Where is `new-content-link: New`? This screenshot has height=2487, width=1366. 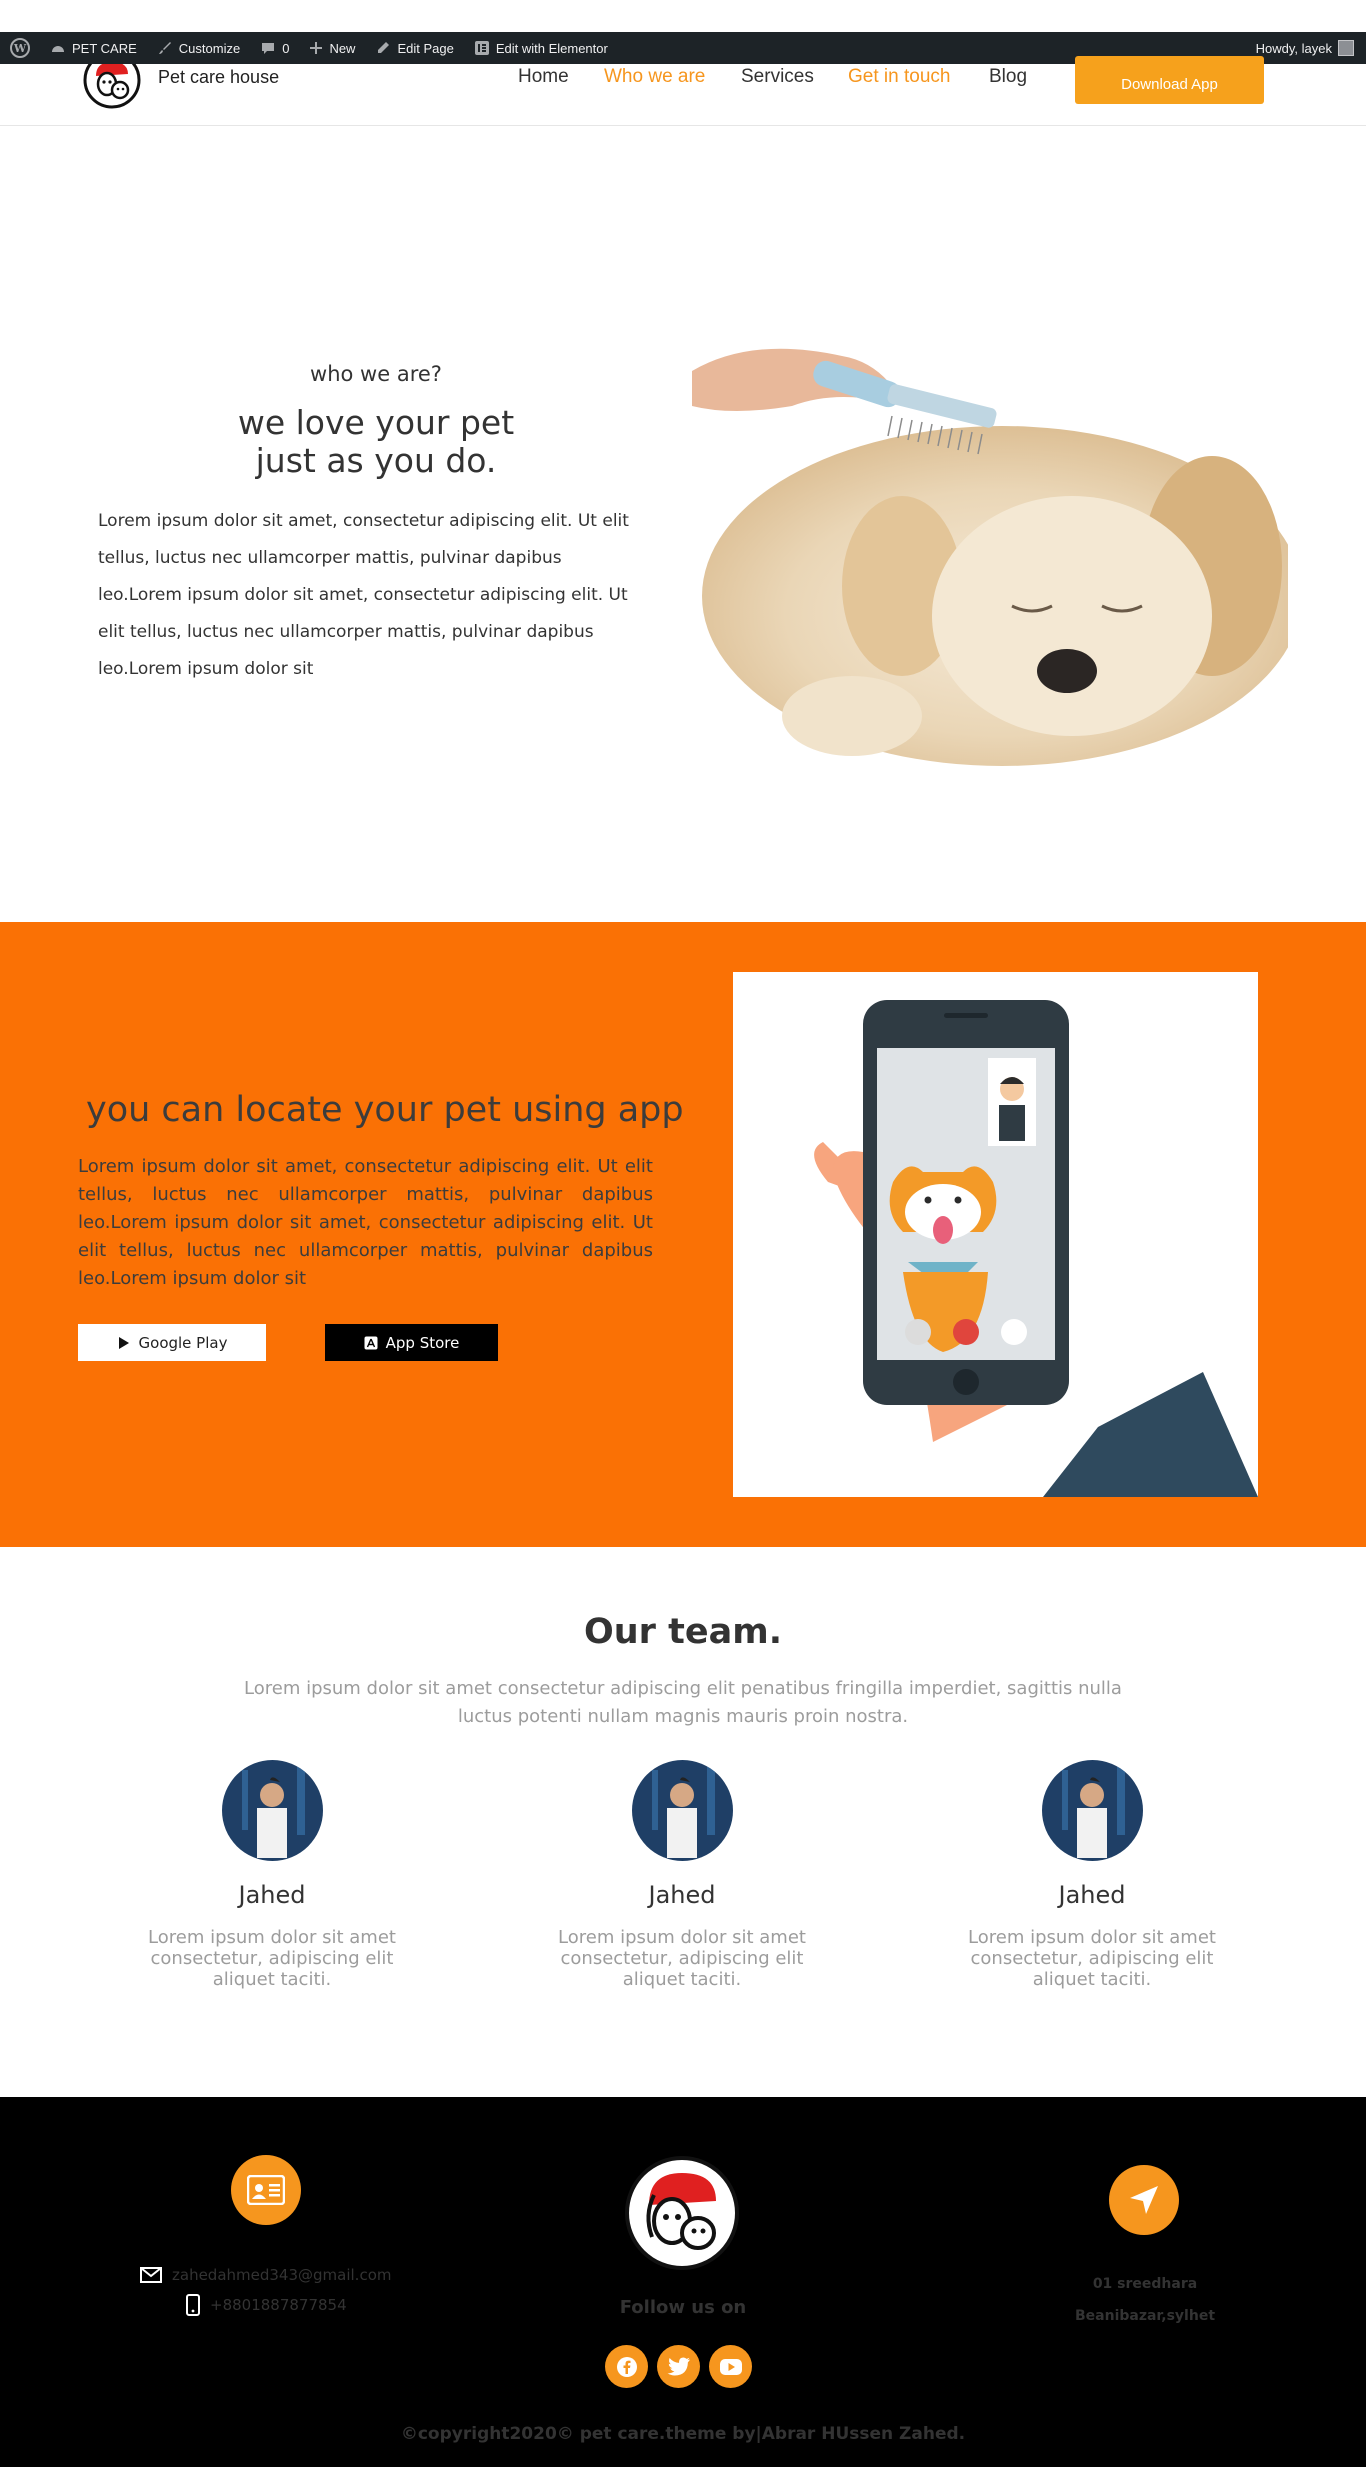 new-content-link: New is located at coordinates (332, 48).